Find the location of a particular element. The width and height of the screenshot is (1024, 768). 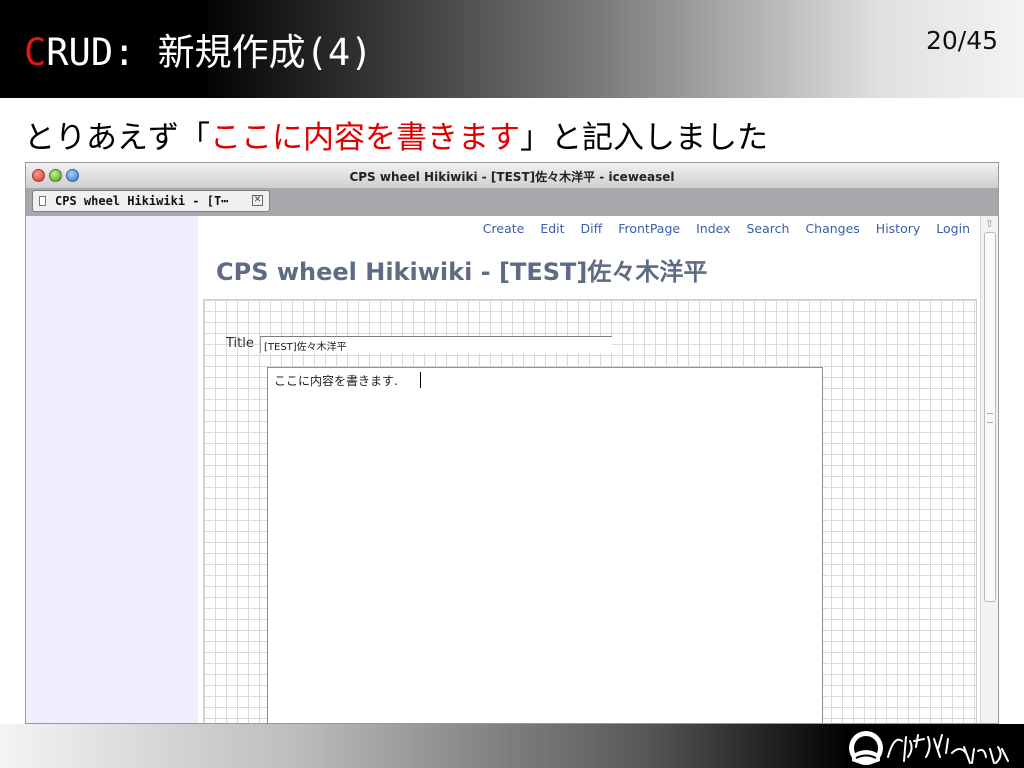

slide-title-rest: RUD: 新規作成(4) is located at coordinates (209, 52).